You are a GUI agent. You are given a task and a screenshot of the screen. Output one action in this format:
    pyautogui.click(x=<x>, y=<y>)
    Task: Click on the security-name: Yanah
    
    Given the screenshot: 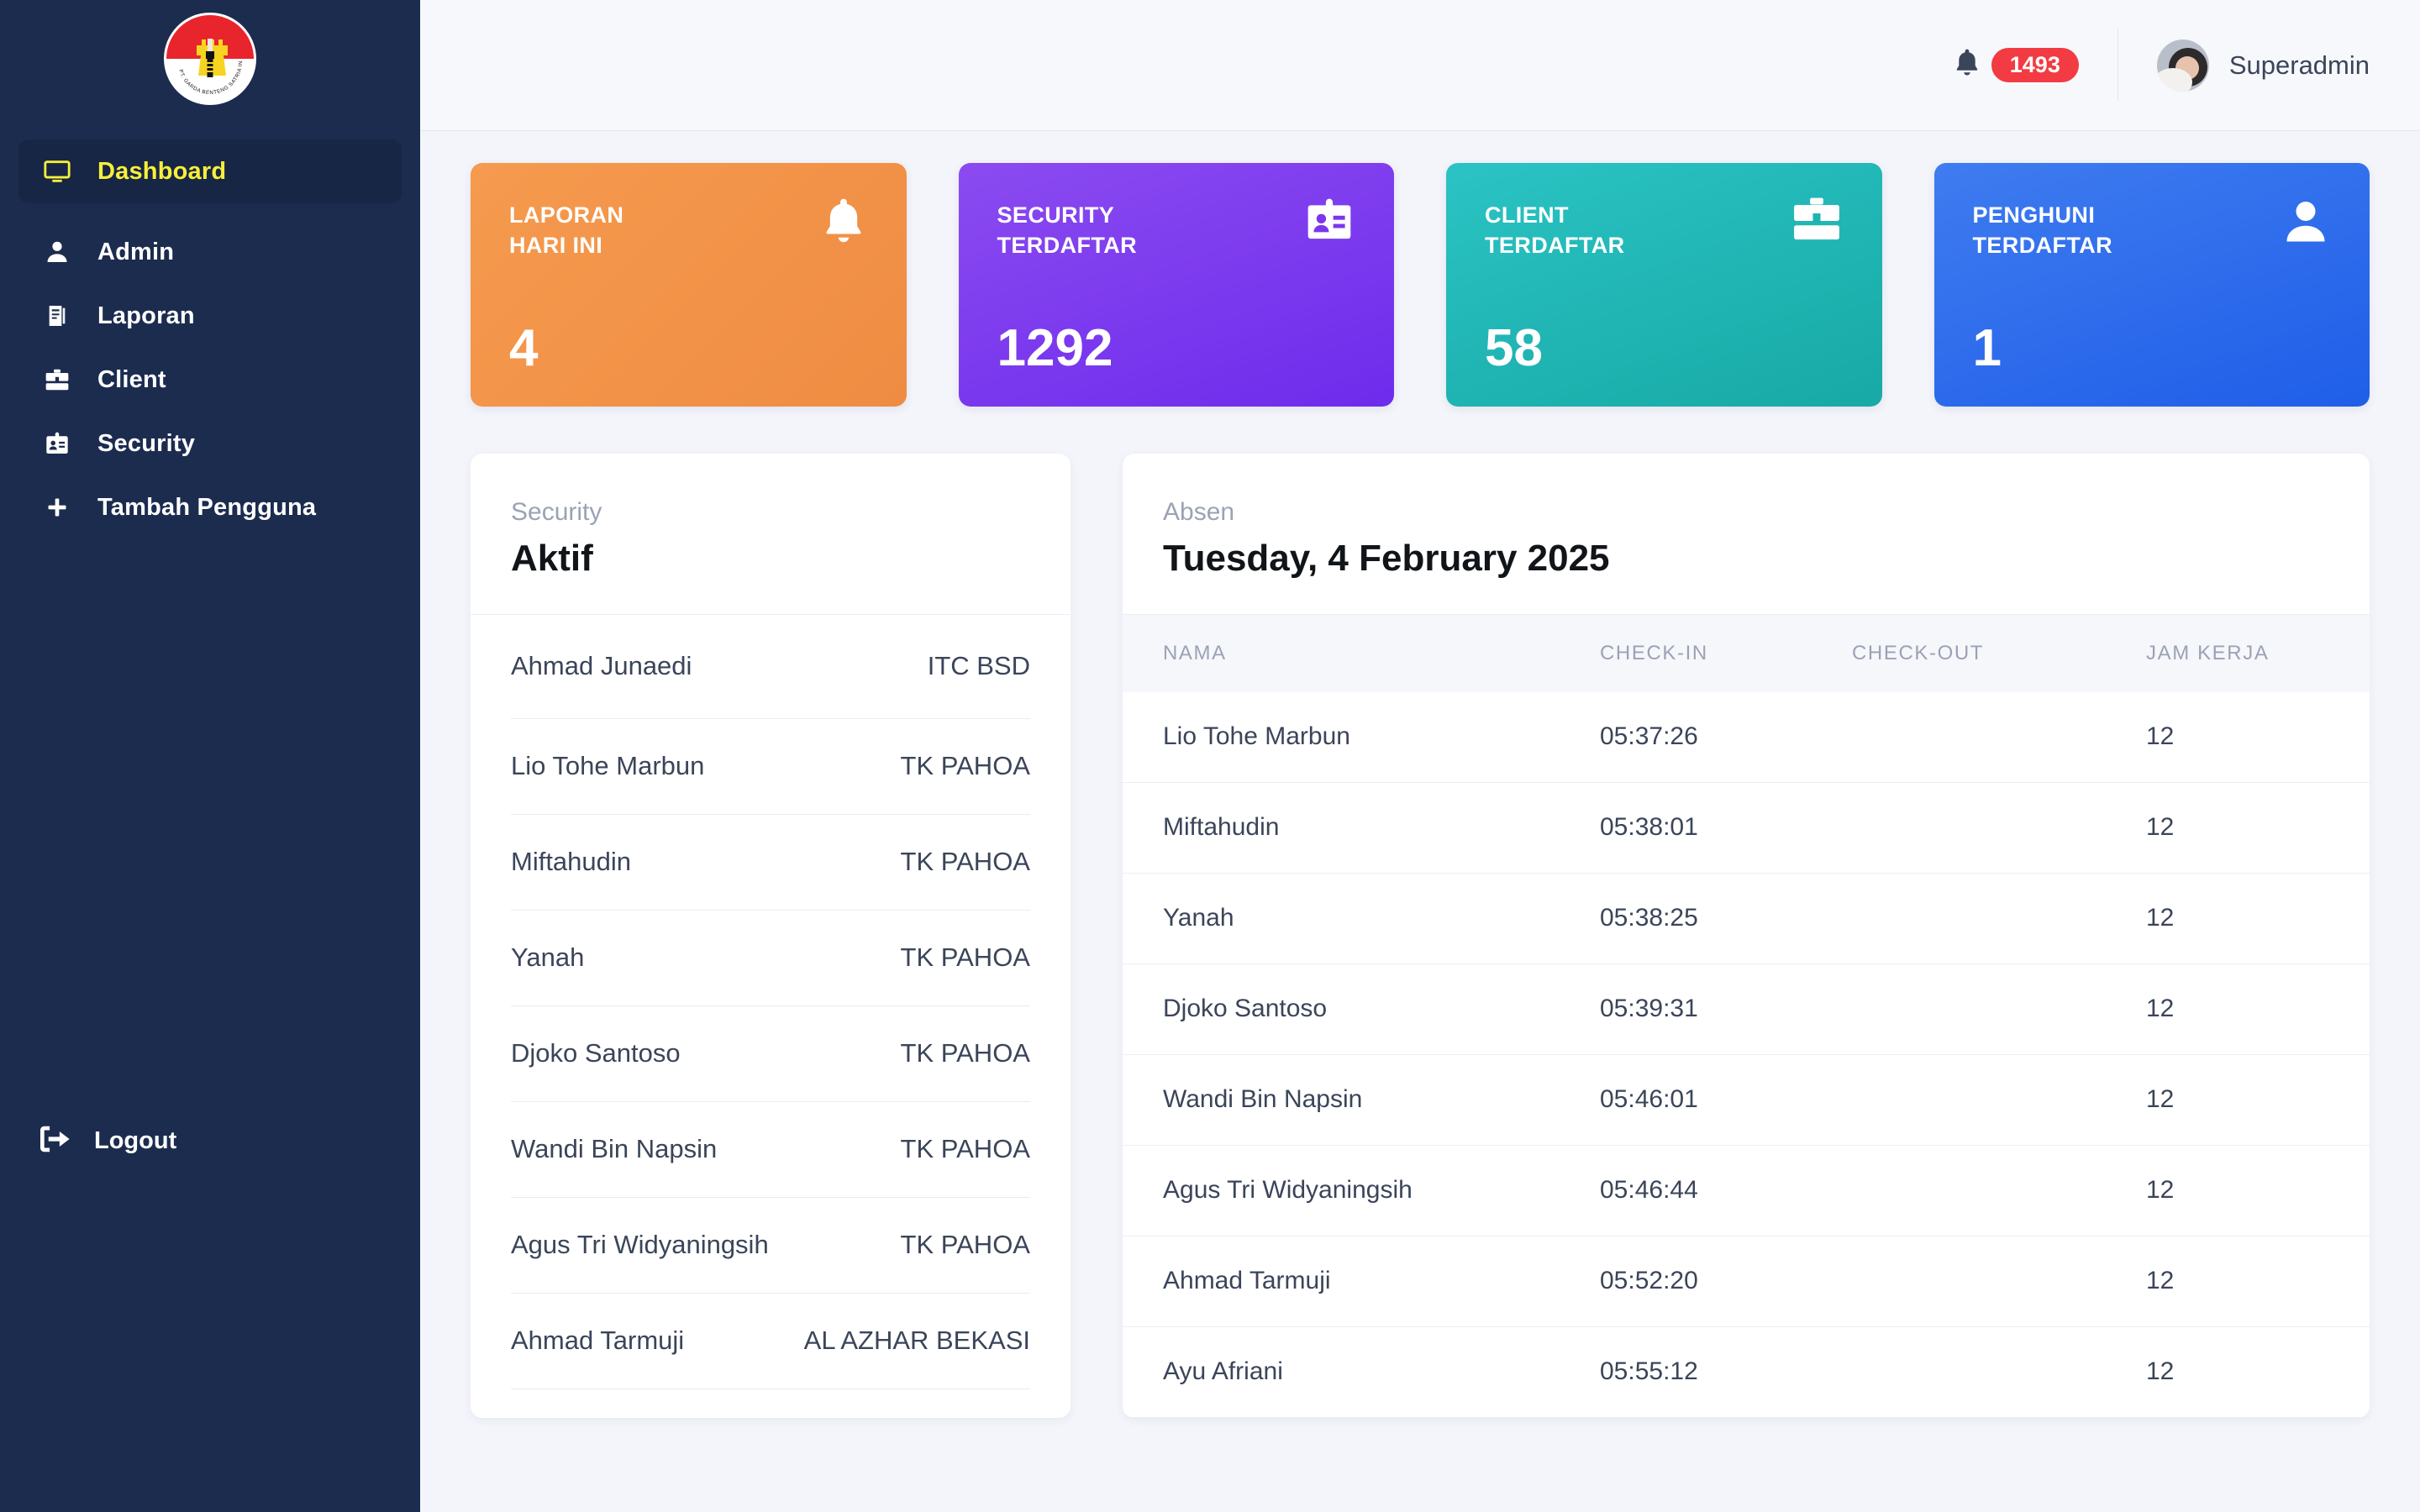 What is the action you would take?
    pyautogui.click(x=548, y=957)
    